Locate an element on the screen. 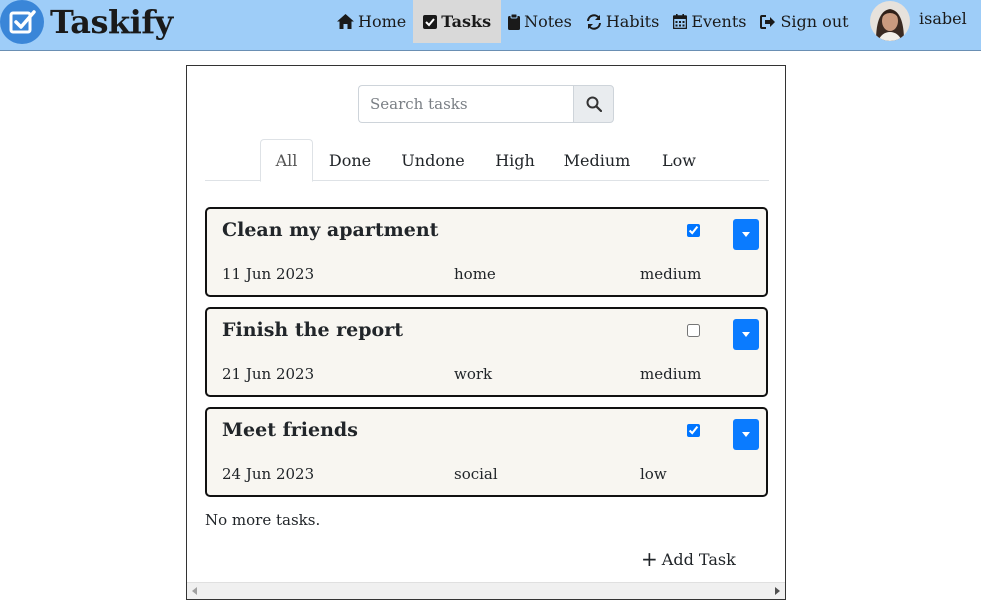  task-title: Meet friends is located at coordinates (290, 430).